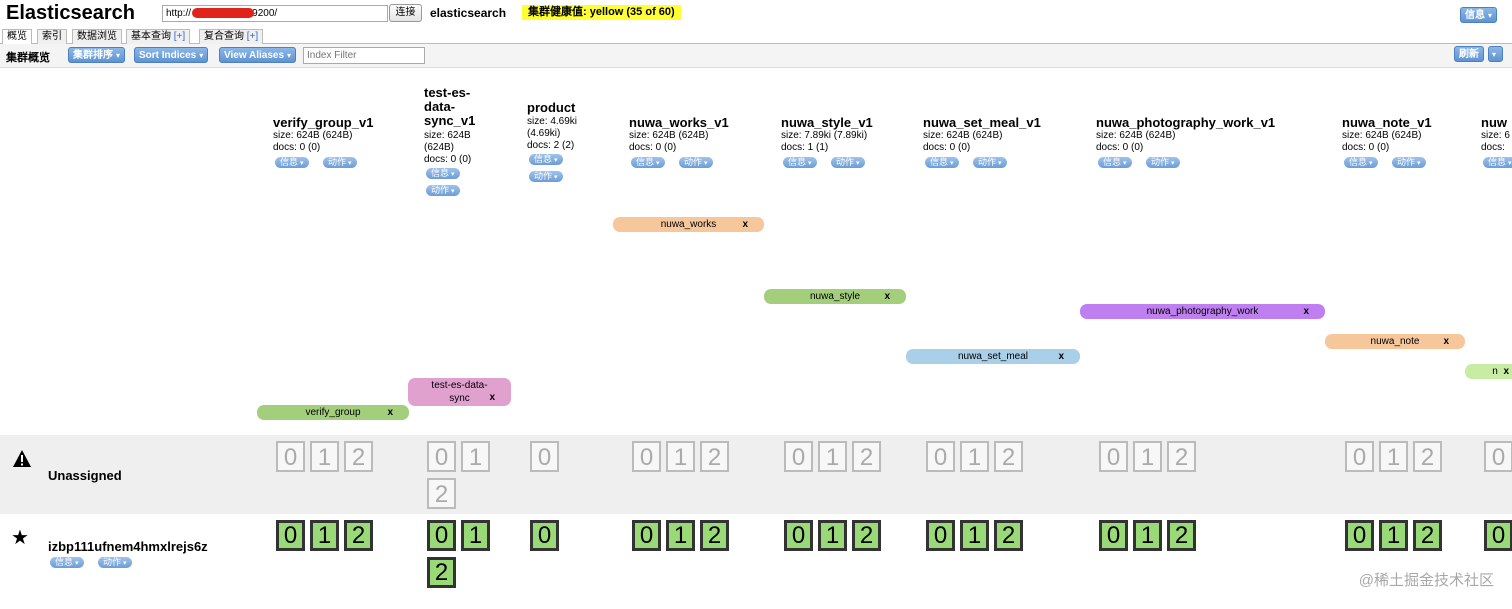  What do you see at coordinates (115, 562) in the screenshot?
I see `node-action-button: 动作 ▾` at bounding box center [115, 562].